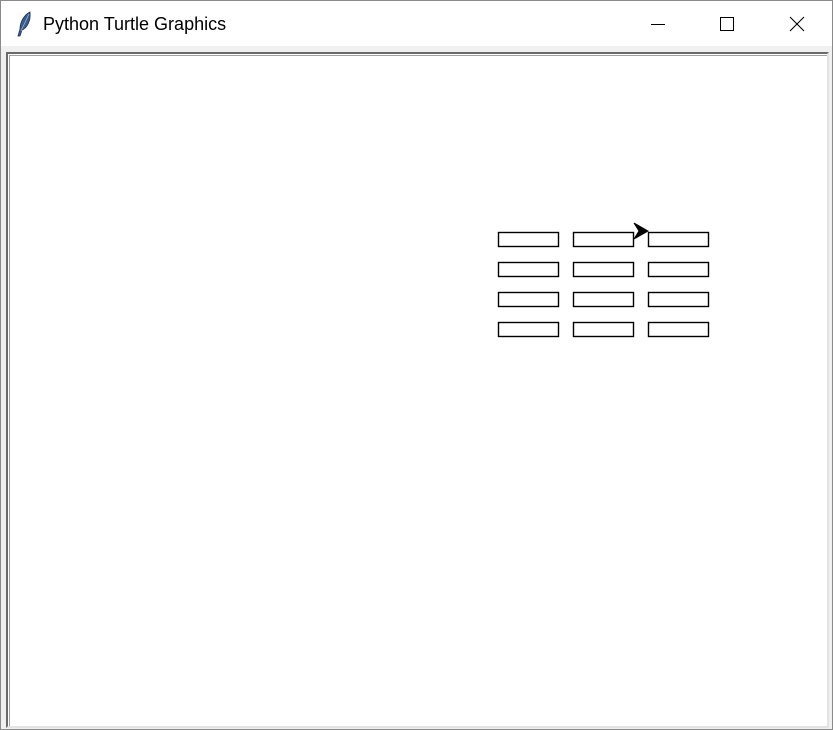  I want to click on close-icon, so click(797, 23).